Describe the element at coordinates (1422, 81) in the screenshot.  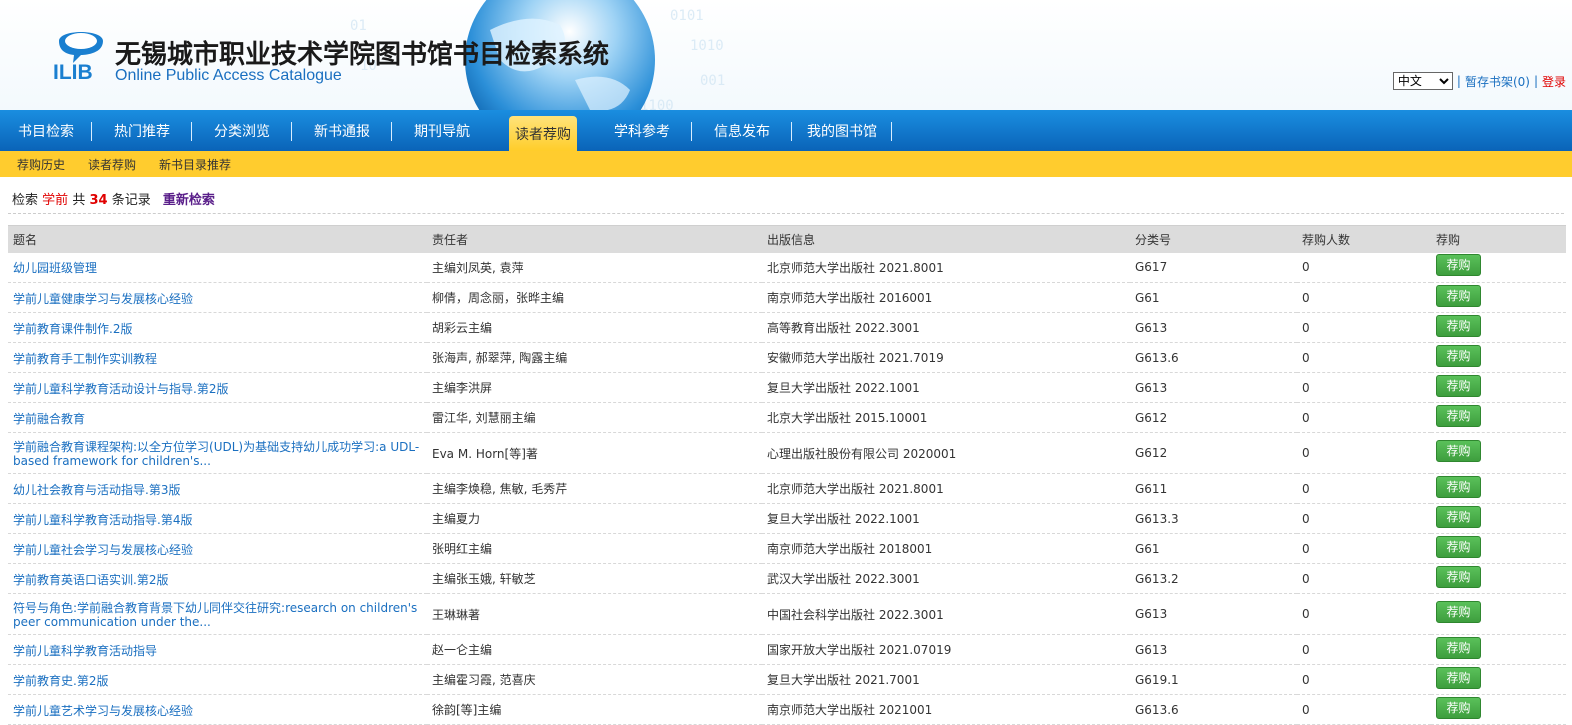
I see `language-select: 中文` at that location.